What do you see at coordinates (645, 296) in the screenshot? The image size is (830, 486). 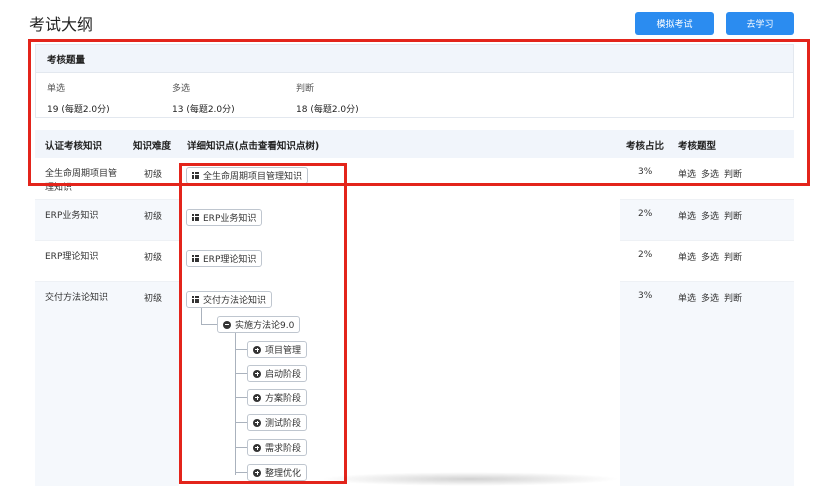 I see `row-ratio: 3%` at bounding box center [645, 296].